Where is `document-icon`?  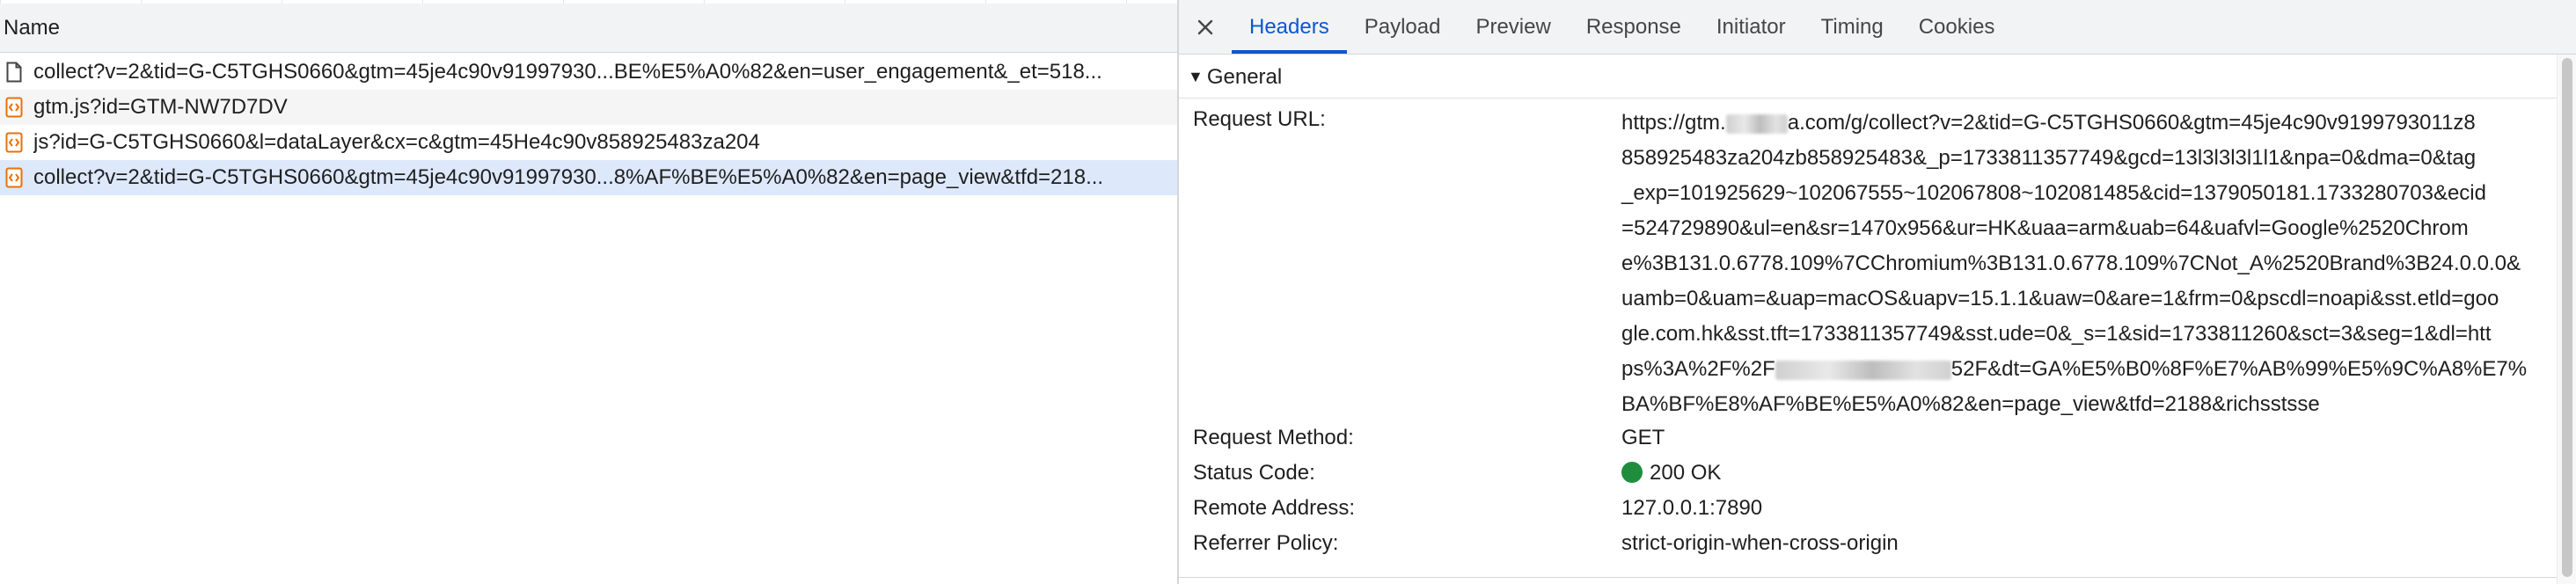 document-icon is located at coordinates (14, 72).